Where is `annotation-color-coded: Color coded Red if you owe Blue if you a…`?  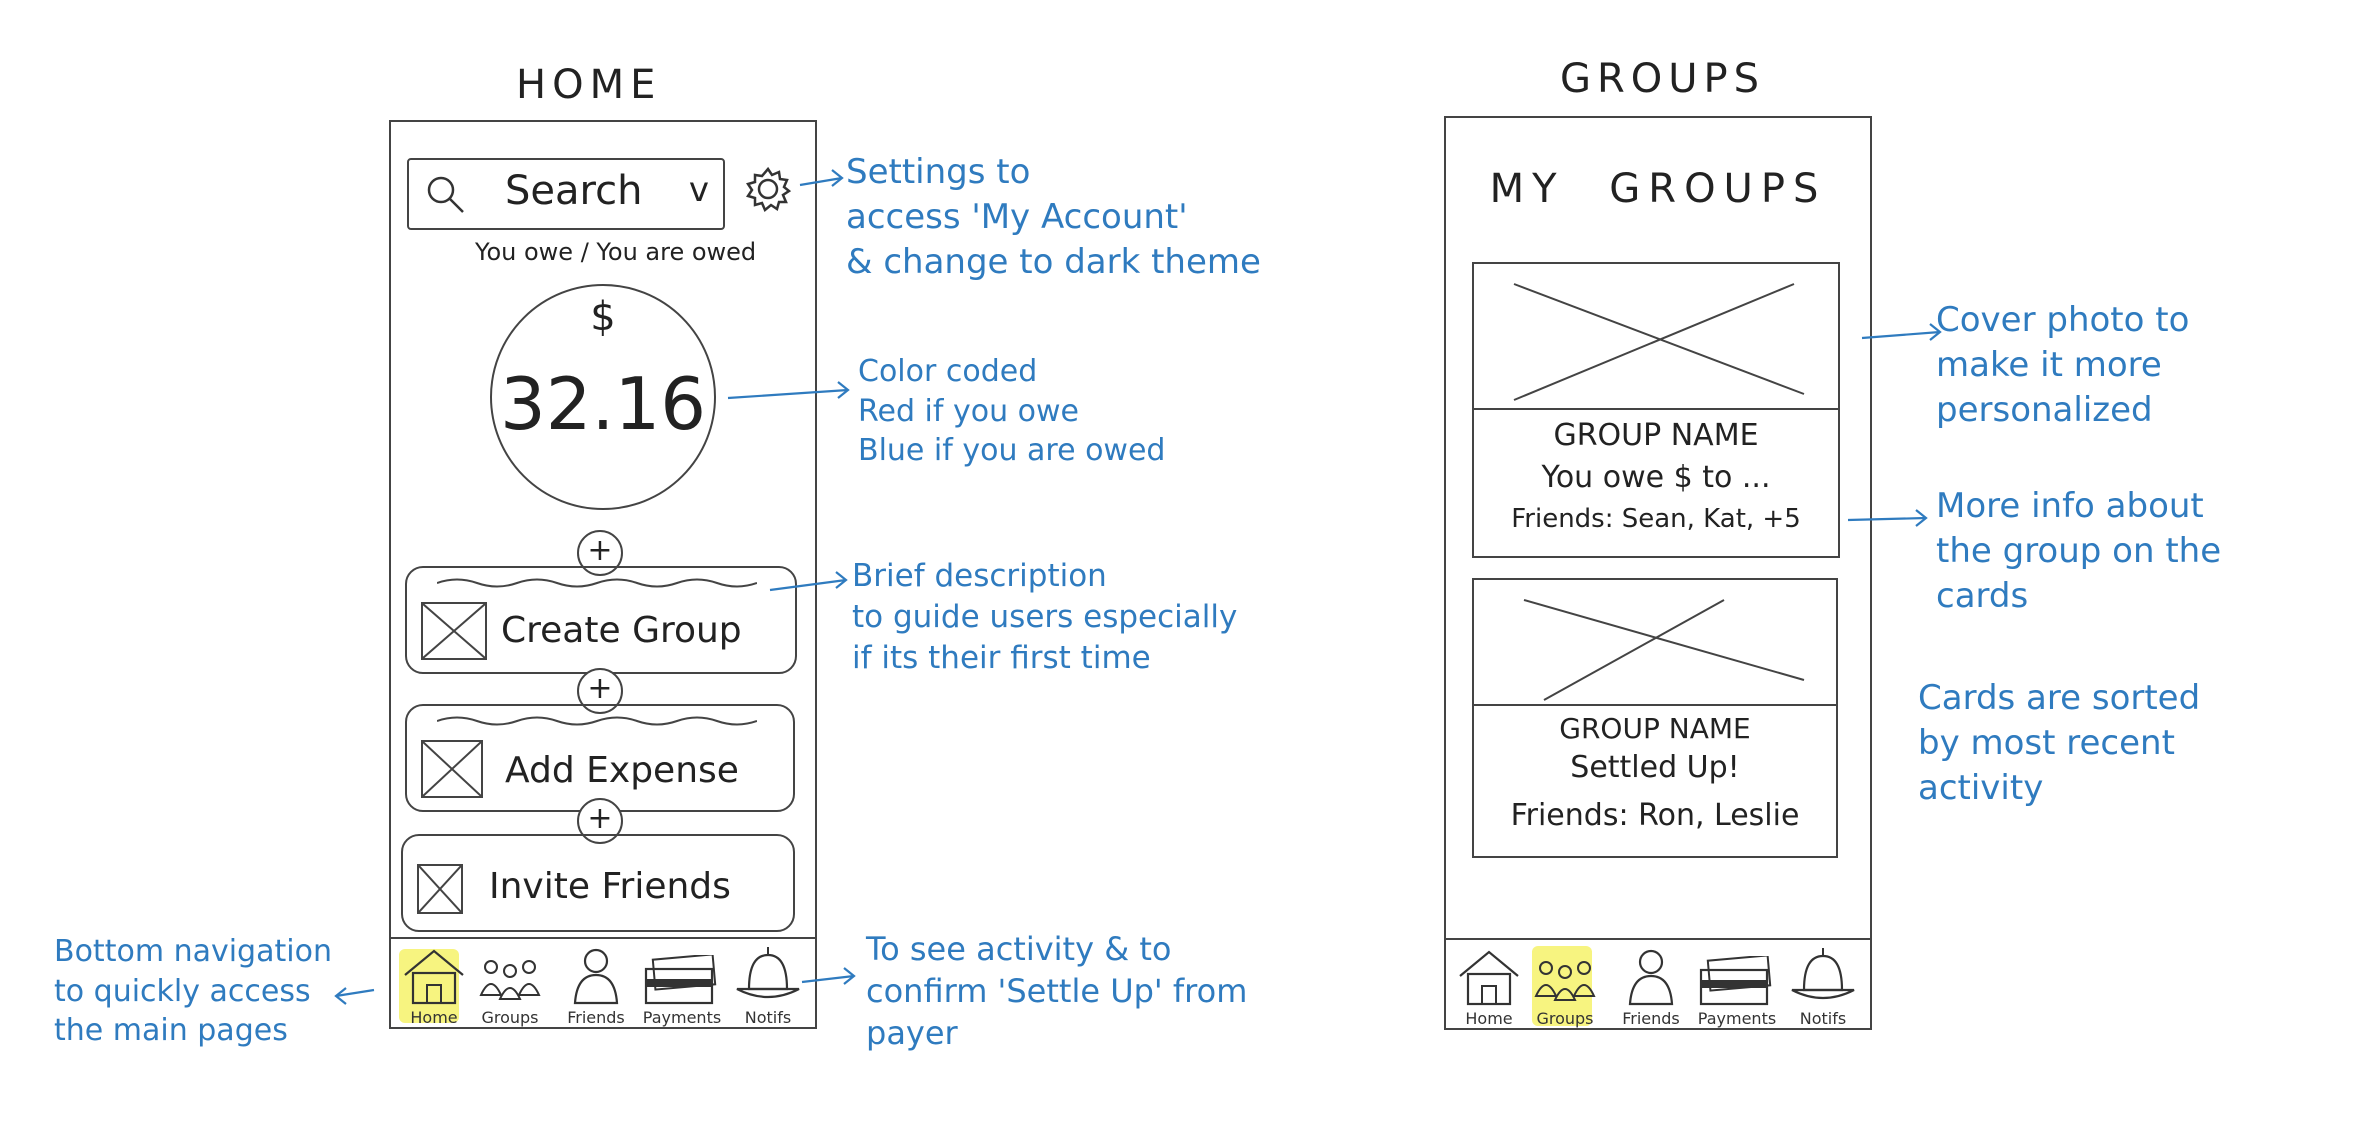
annotation-color-coded: Color coded Red if you owe Blue if you a… is located at coordinates (1012, 411).